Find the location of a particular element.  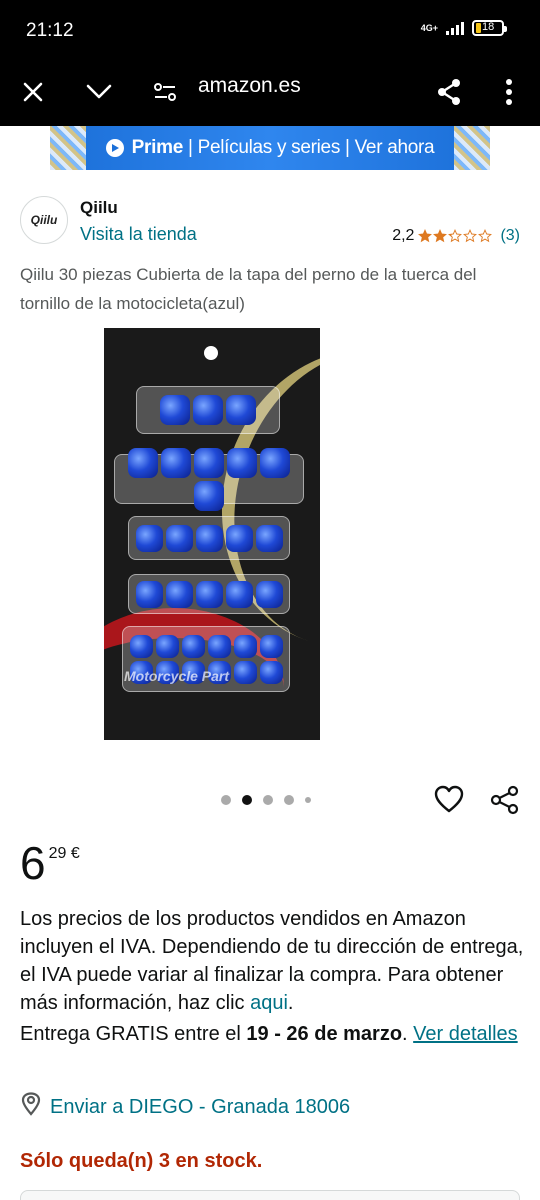

price-fraction: 29 € is located at coordinates (64, 853).